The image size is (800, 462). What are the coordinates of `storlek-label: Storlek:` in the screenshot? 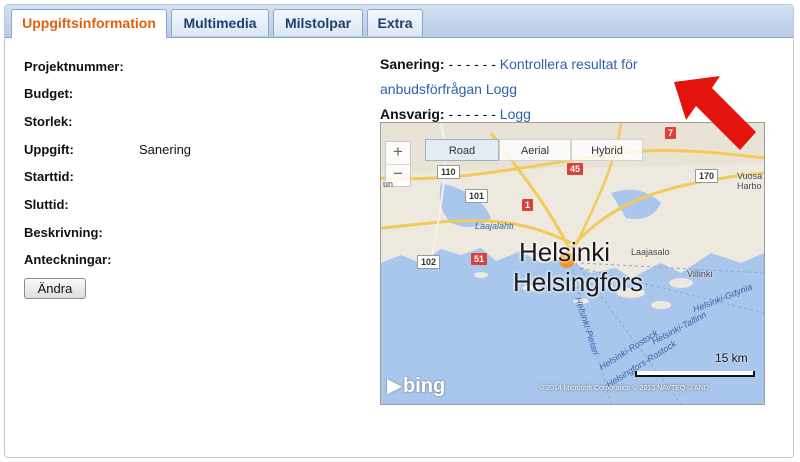 It's located at (48, 121).